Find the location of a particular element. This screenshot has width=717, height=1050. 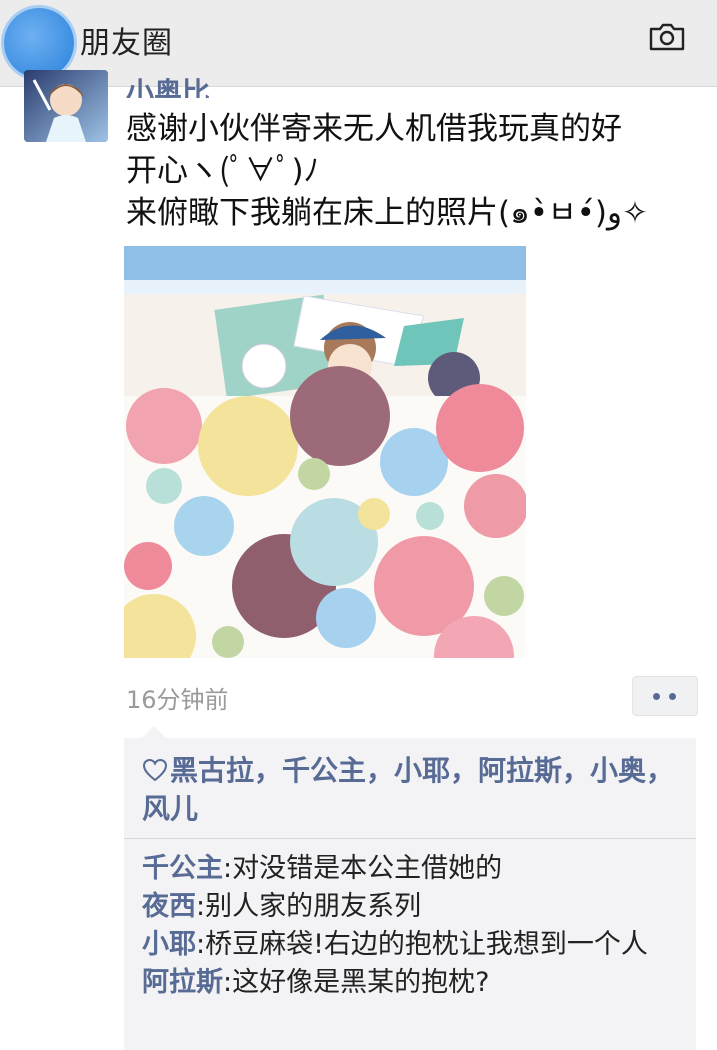

comment-item: 阿拉斯:这好像是黑某的抱枕? is located at coordinates (412, 983).